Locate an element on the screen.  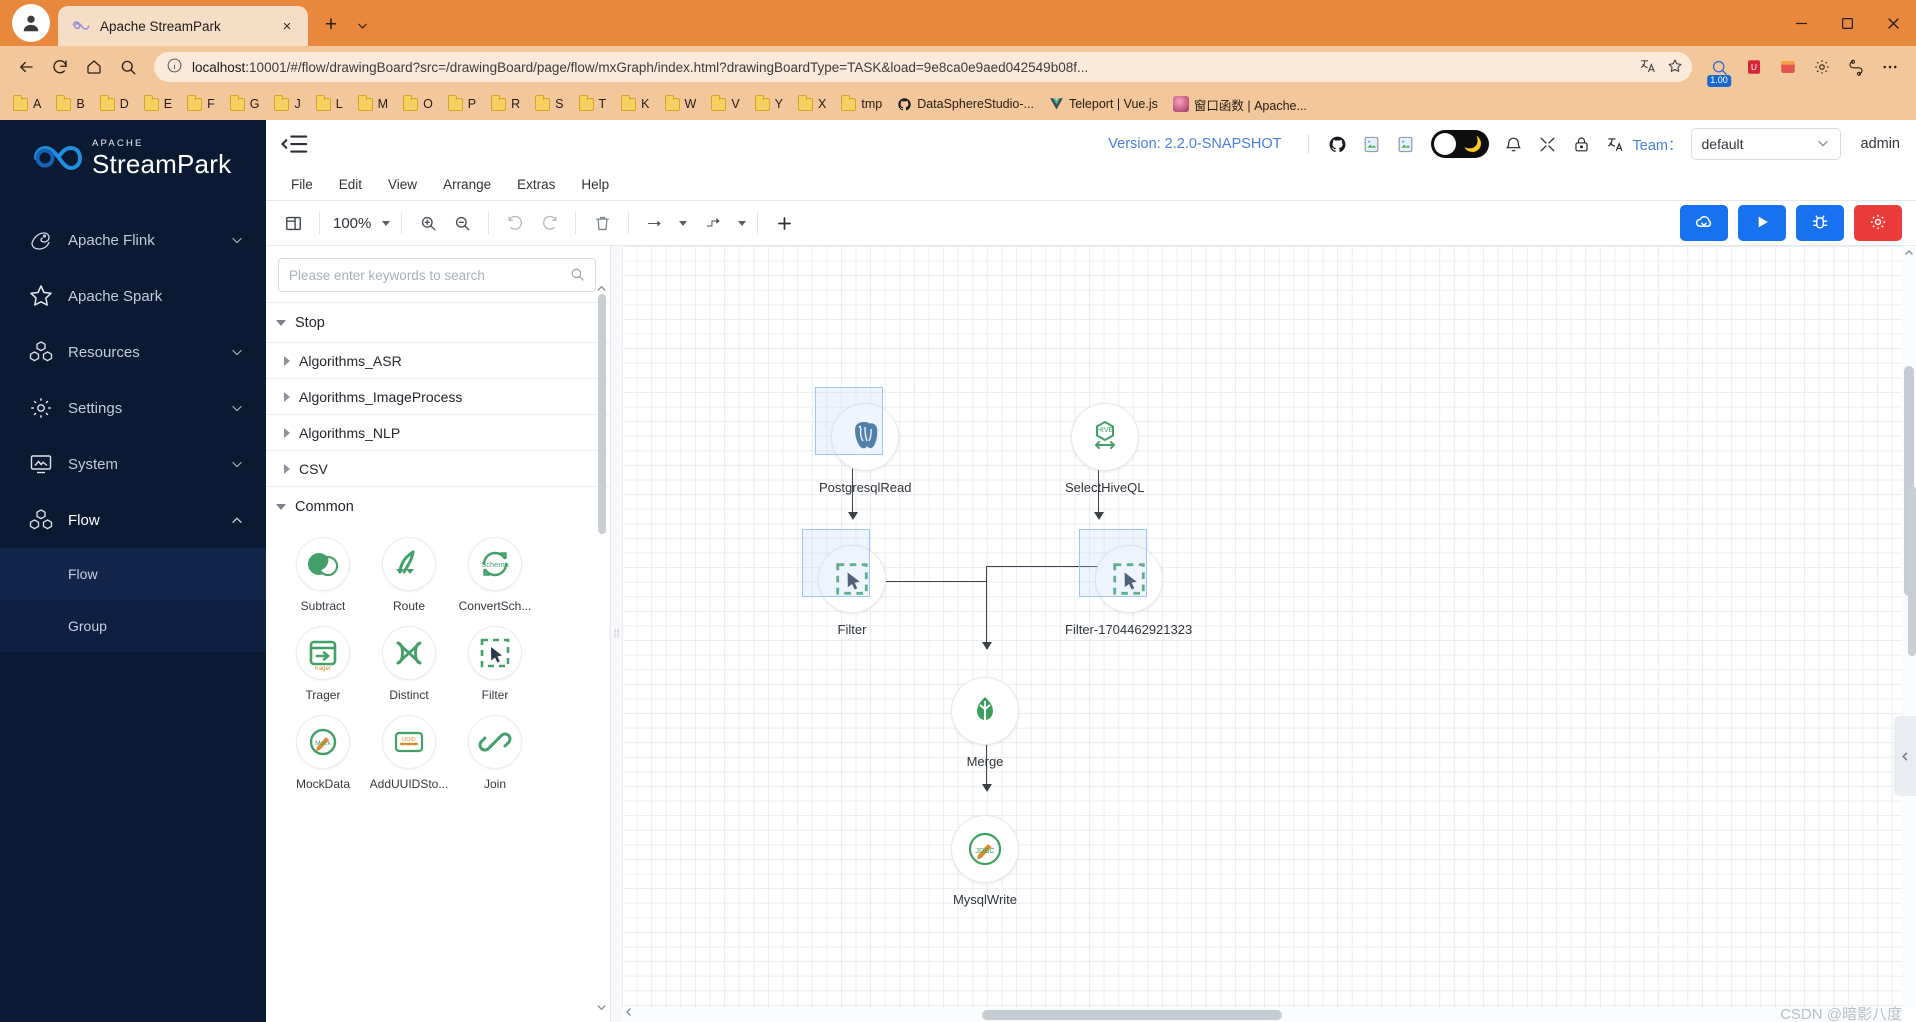
doc-image-icon is located at coordinates (1372, 144).